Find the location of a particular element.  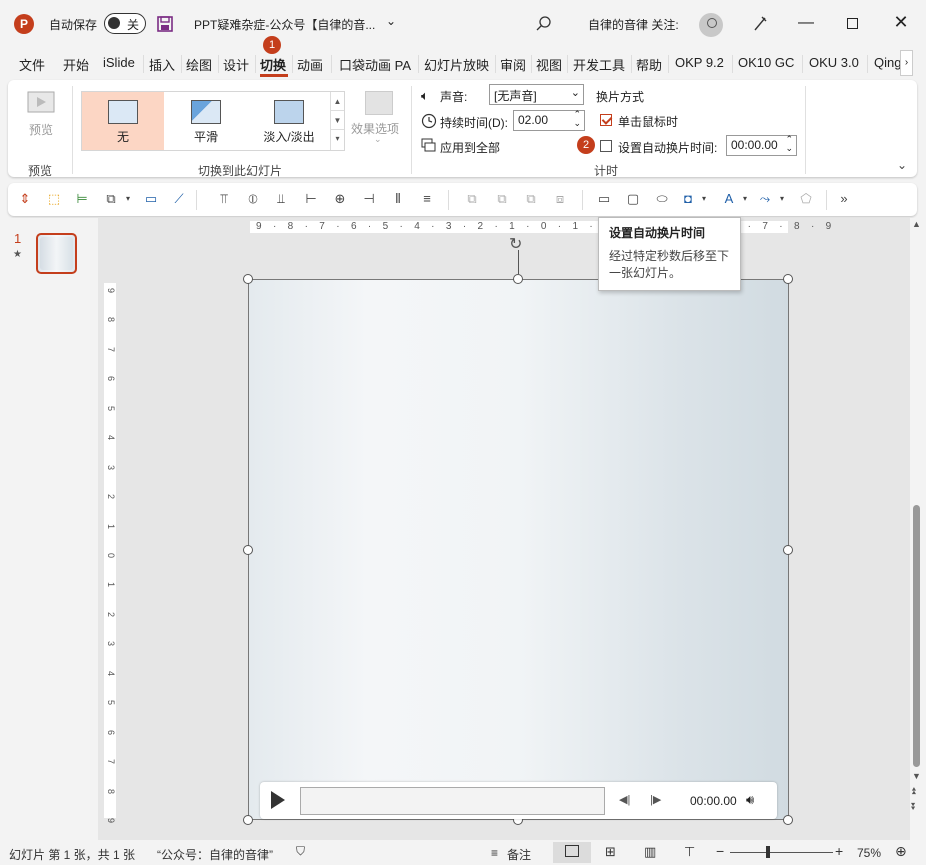

text-box-icon: A is located at coordinates (729, 199).